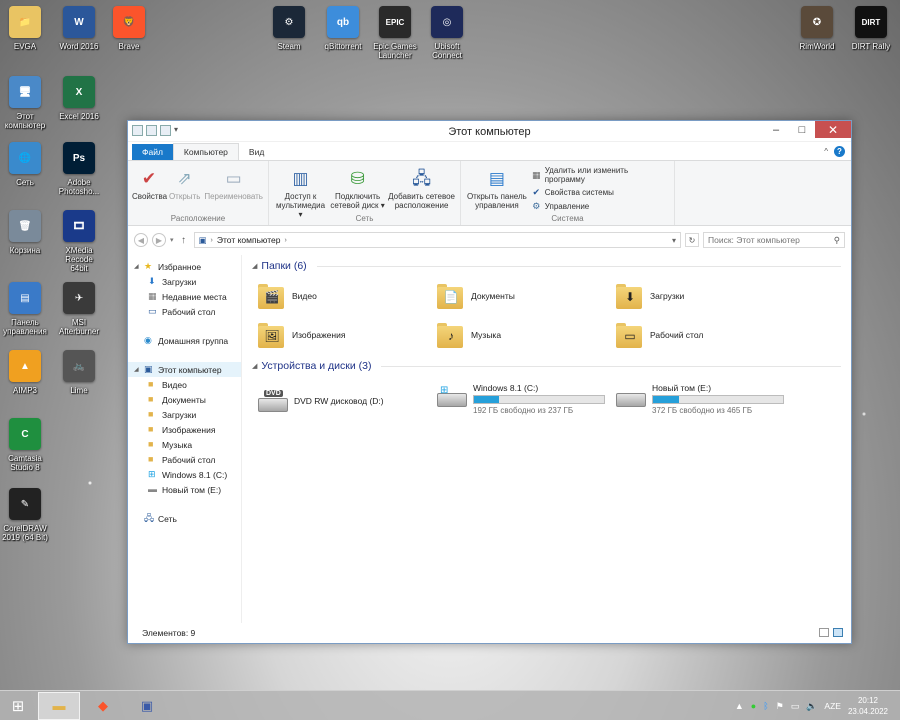 Image resolution: width=900 pixels, height=720 pixels. I want to click on folder-item: ▭ Рабочий стол, so click(705, 334).